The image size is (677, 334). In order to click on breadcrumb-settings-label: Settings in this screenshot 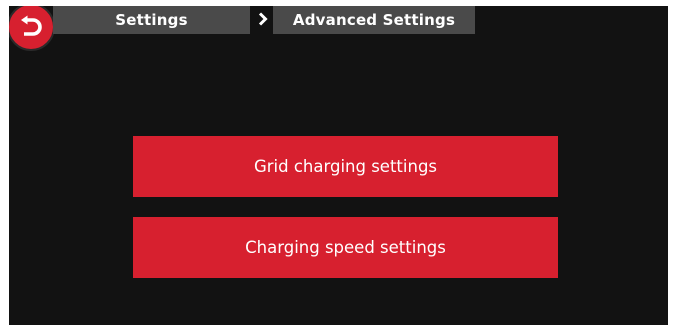, I will do `click(151, 20)`.